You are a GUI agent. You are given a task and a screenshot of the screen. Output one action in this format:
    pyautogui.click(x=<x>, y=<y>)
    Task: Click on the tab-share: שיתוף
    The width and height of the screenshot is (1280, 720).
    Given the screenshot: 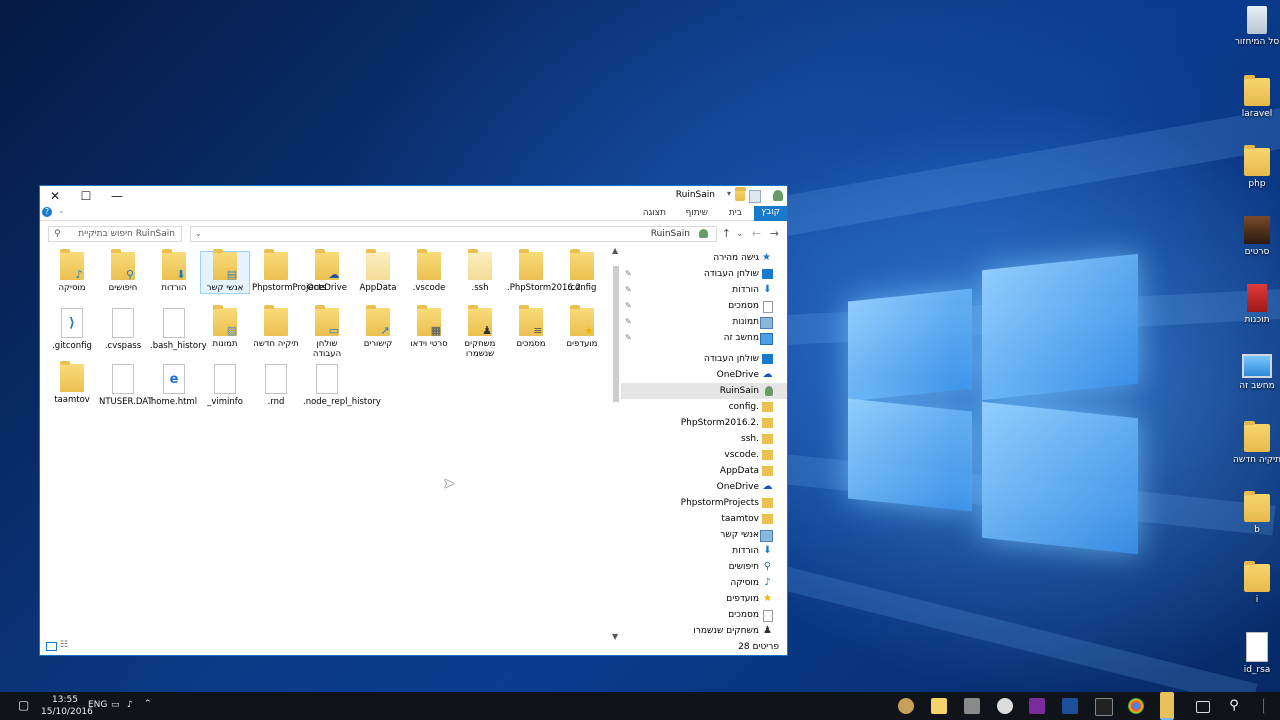 What is the action you would take?
    pyautogui.click(x=696, y=213)
    